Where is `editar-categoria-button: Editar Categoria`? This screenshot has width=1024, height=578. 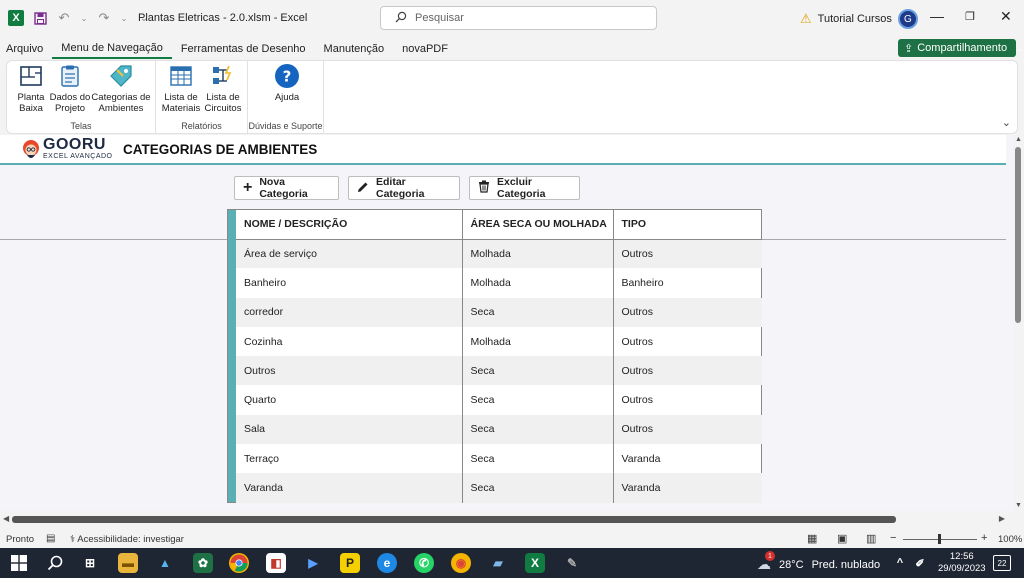
editar-categoria-button: Editar Categoria is located at coordinates (404, 188).